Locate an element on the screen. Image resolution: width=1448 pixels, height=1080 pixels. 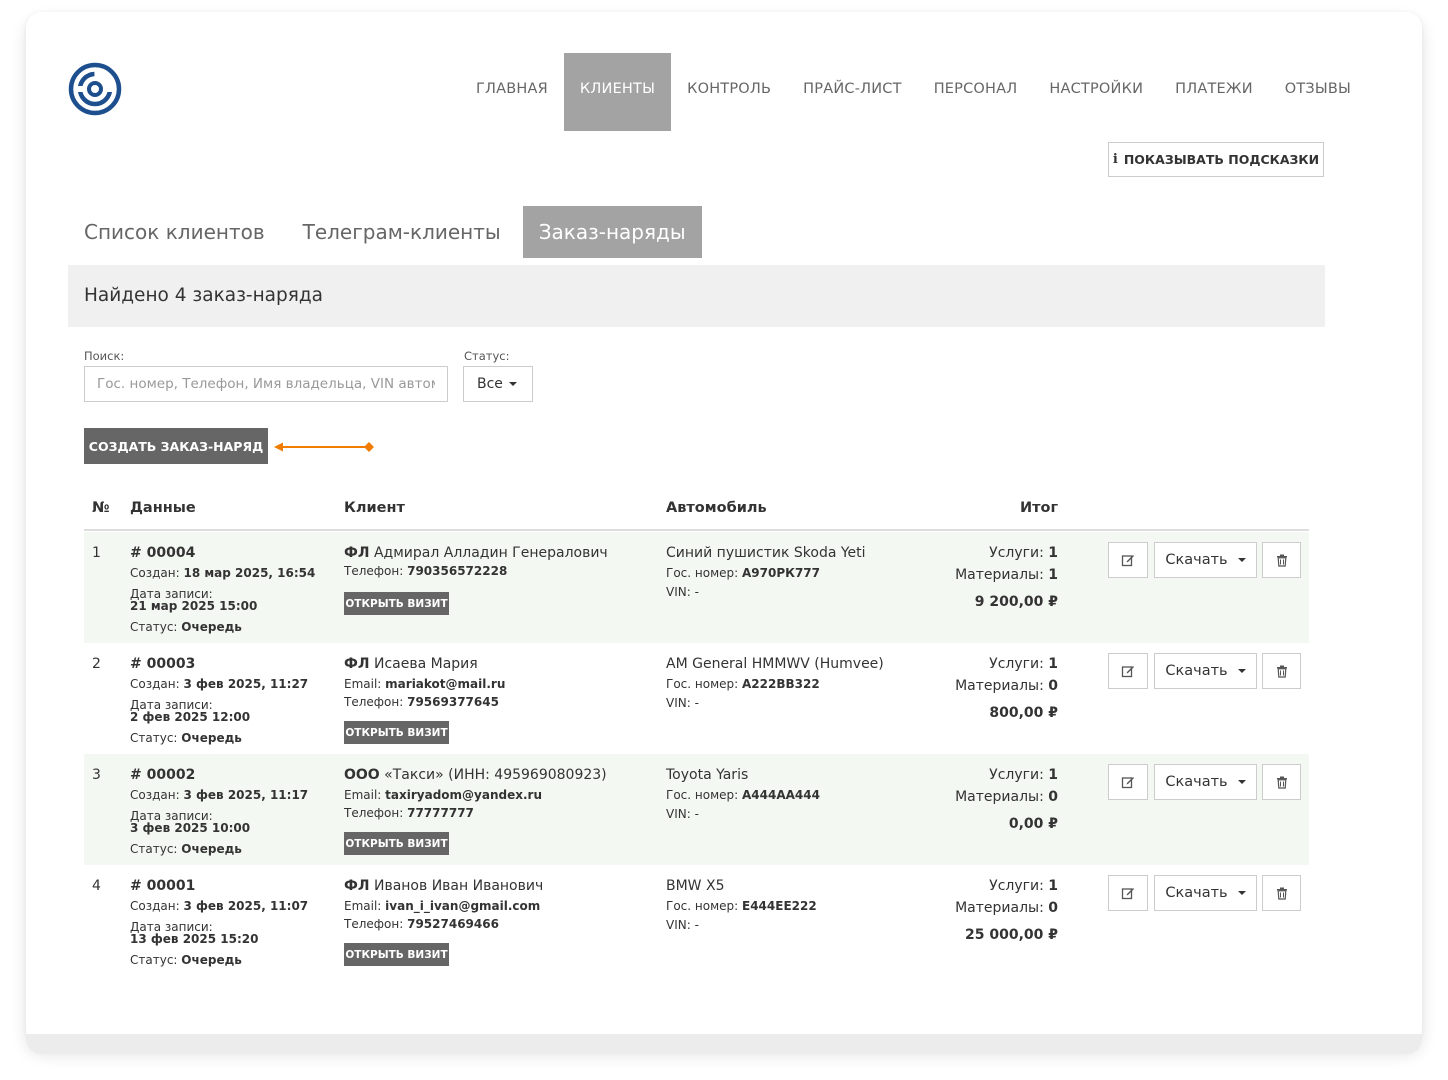
client-name-text: Иванов Иван Иванович is located at coordinates (458, 886).